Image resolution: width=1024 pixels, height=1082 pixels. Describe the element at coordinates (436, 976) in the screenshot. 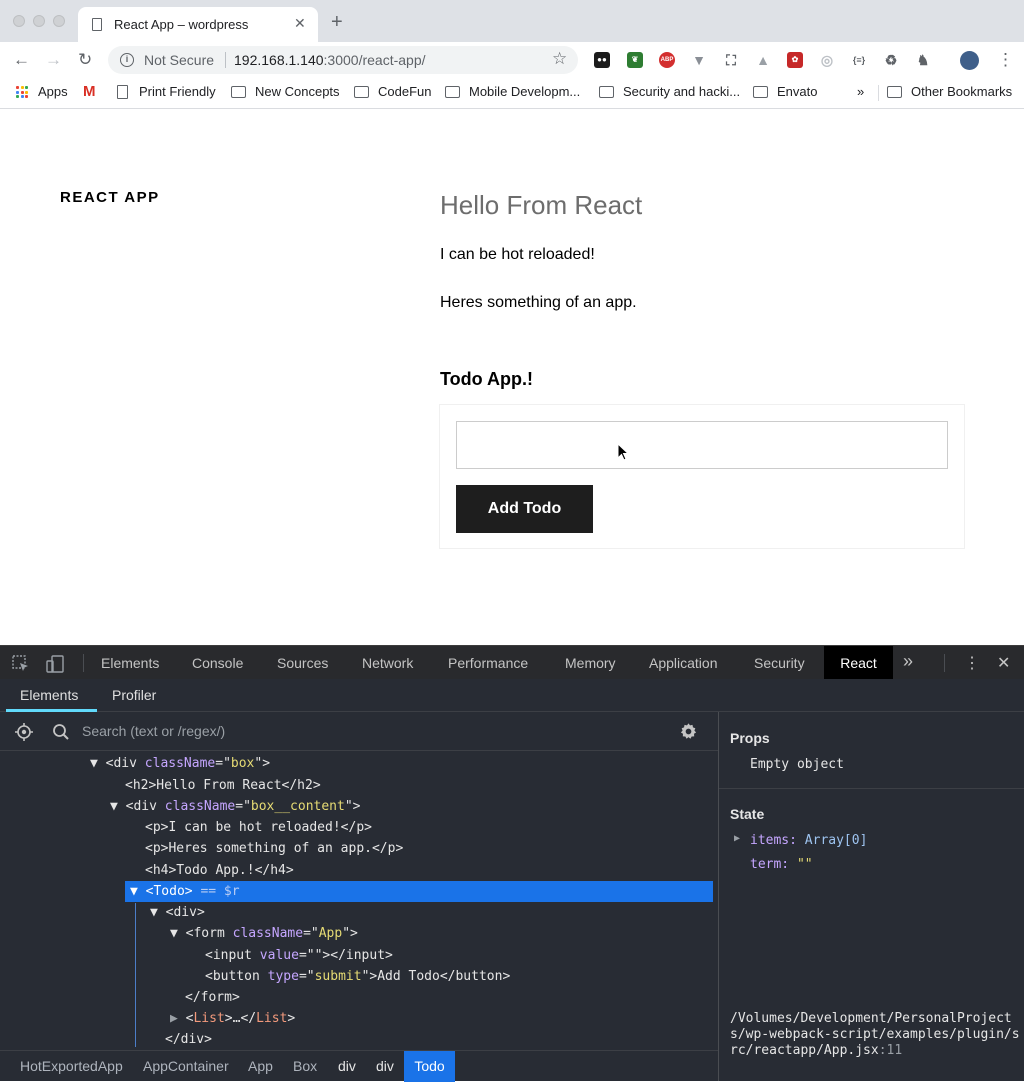

I see `tag-close: ">Add Todo</button>` at that location.